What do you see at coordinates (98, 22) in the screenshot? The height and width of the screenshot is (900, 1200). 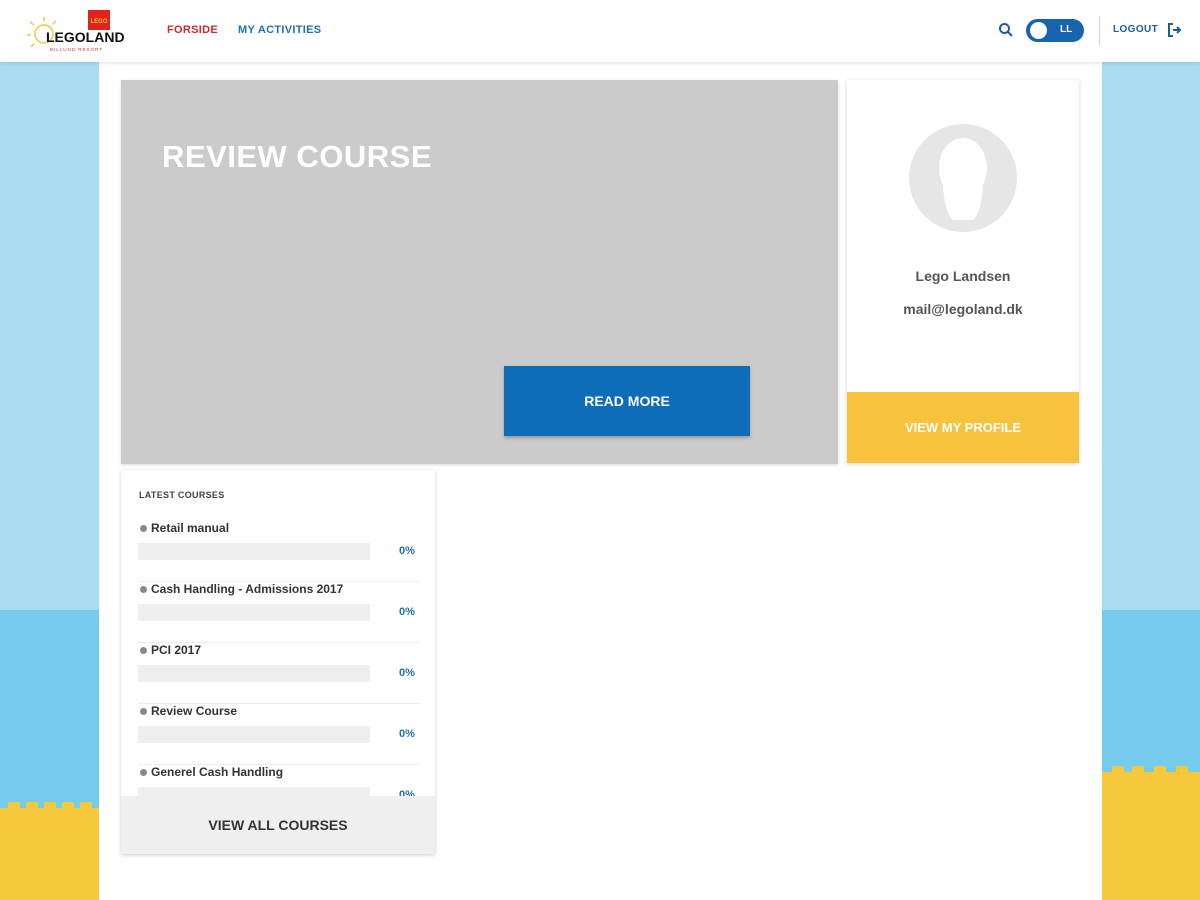 I see `svg-text: LEGO` at bounding box center [98, 22].